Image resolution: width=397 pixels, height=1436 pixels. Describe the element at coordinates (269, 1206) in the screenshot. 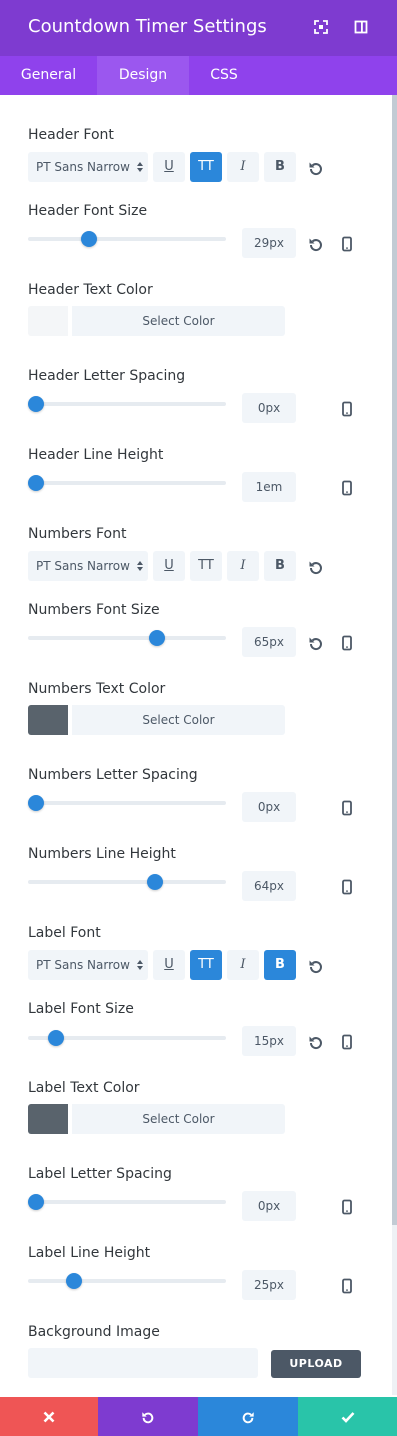

I see `label-letter-spacing-input: 0px` at that location.